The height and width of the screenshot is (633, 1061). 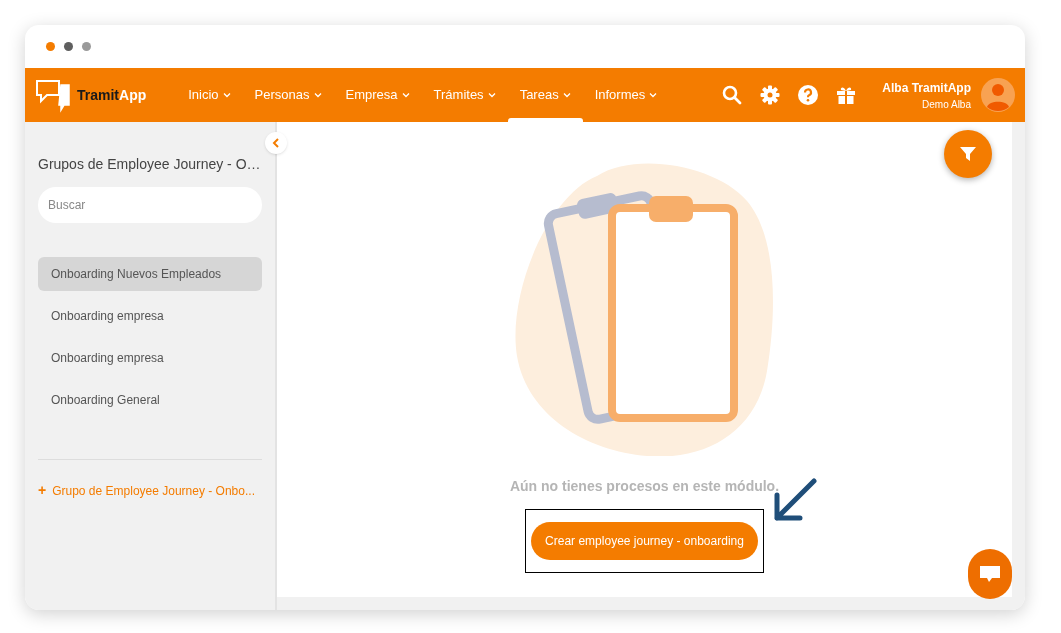 What do you see at coordinates (209, 95) in the screenshot?
I see `nav-tab: Inicio` at bounding box center [209, 95].